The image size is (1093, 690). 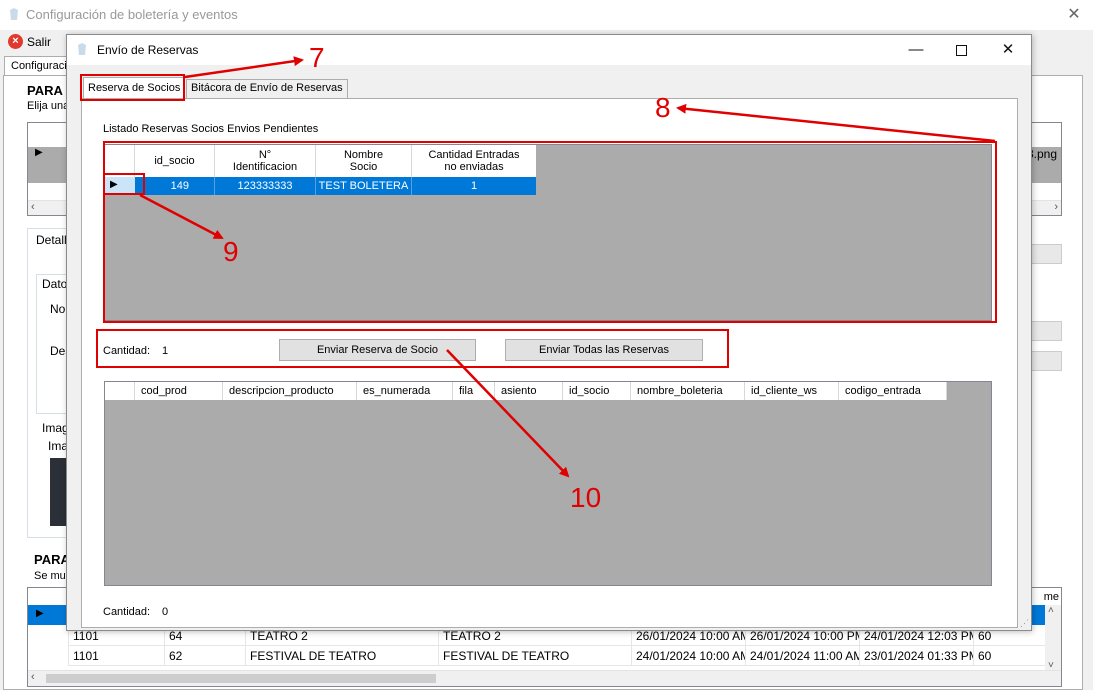 What do you see at coordinates (1051, 597) in the screenshot?
I see `bottom-grid-header-fragment: me` at bounding box center [1051, 597].